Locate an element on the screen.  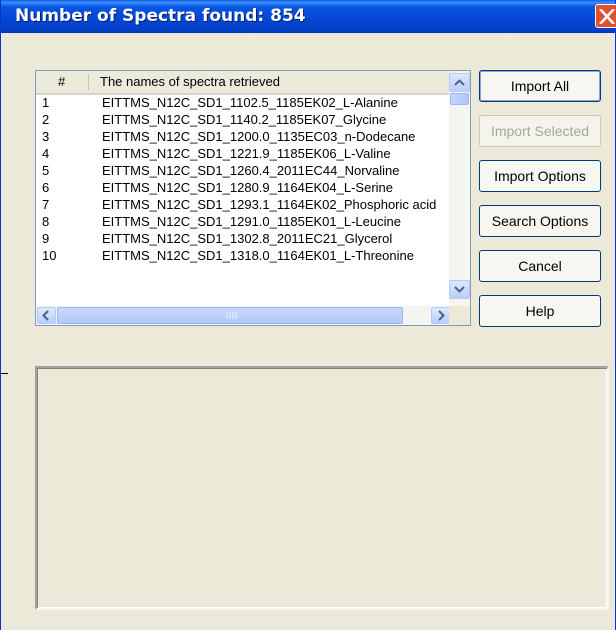
list-item-name: EITTMS_N12C_SD1_1221.9_1185EK06_L-Valine is located at coordinates (246, 153).